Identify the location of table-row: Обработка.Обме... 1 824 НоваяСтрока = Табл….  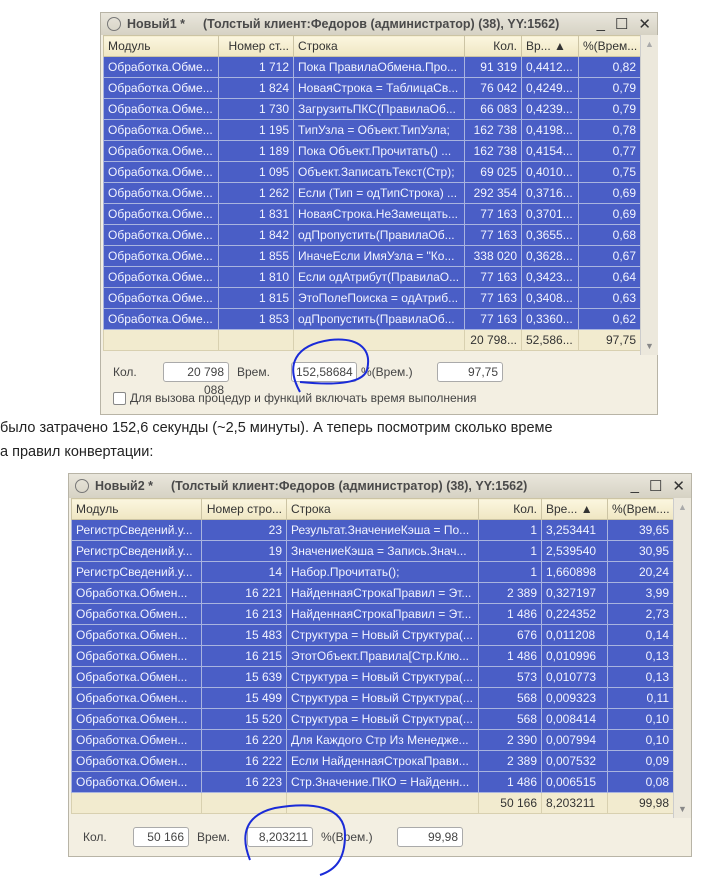
(372, 88).